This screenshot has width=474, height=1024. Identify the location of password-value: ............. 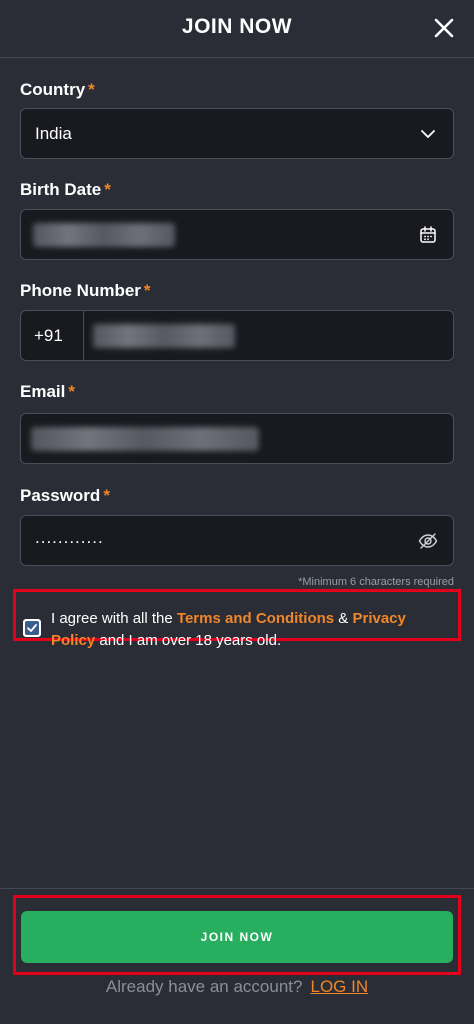
(69, 537).